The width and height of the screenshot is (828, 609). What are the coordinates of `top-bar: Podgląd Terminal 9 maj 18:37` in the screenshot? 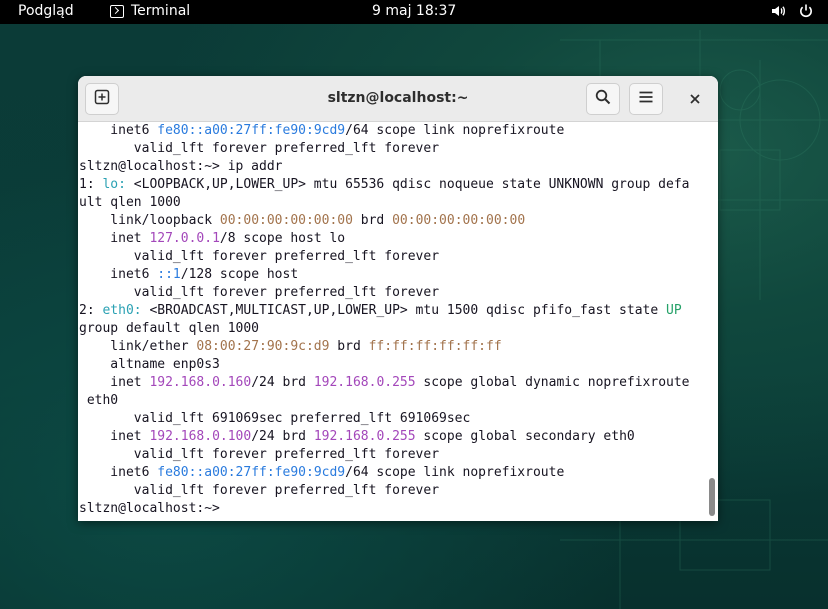 It's located at (414, 12).